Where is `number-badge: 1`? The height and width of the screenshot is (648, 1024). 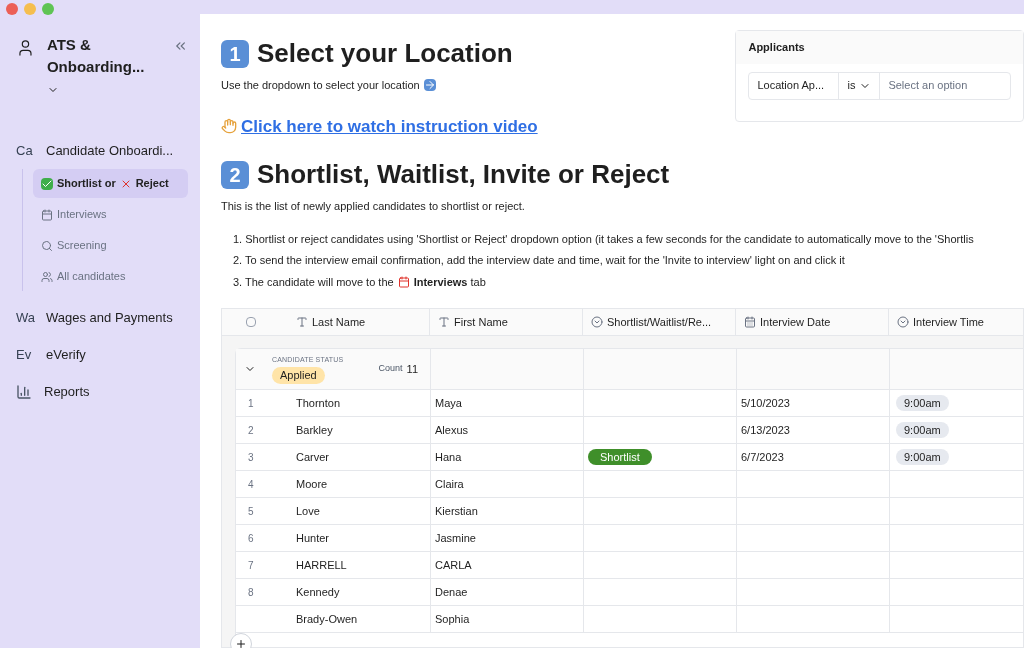 number-badge: 1 is located at coordinates (235, 53).